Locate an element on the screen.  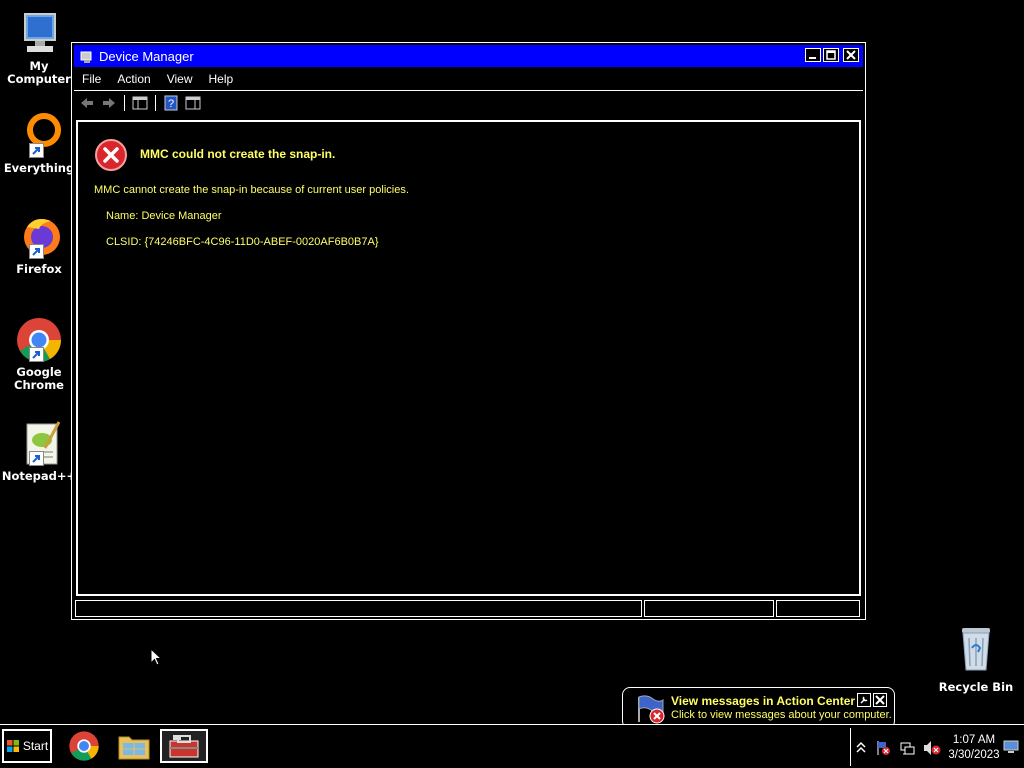
show-hide-console-tree-button is located at coordinates (140, 103).